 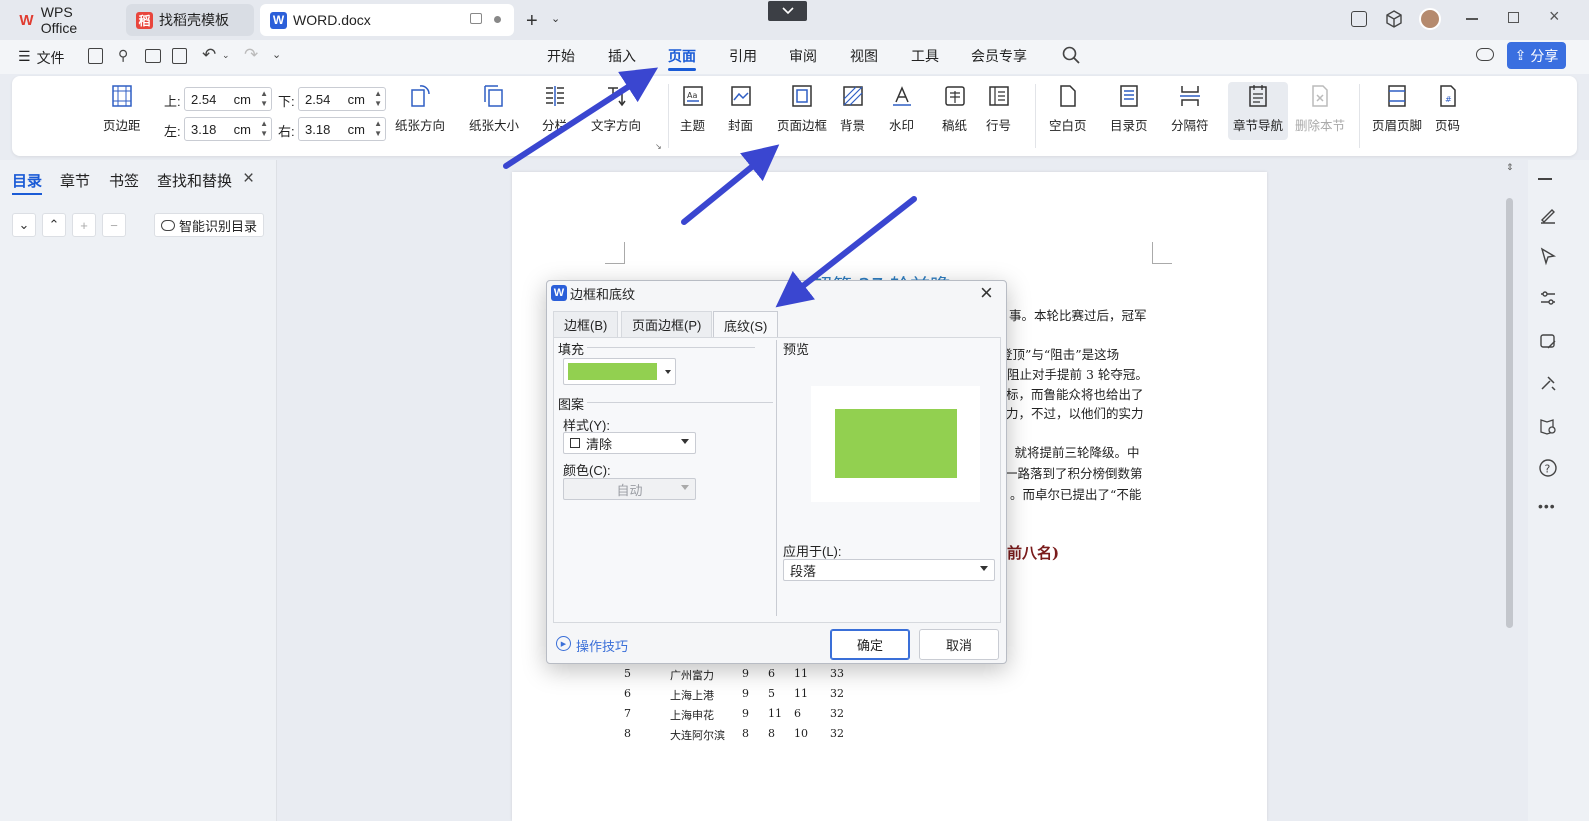 What do you see at coordinates (342, 99) in the screenshot?
I see `bottom-margin-field: 2.54 cm ▲ ▼` at bounding box center [342, 99].